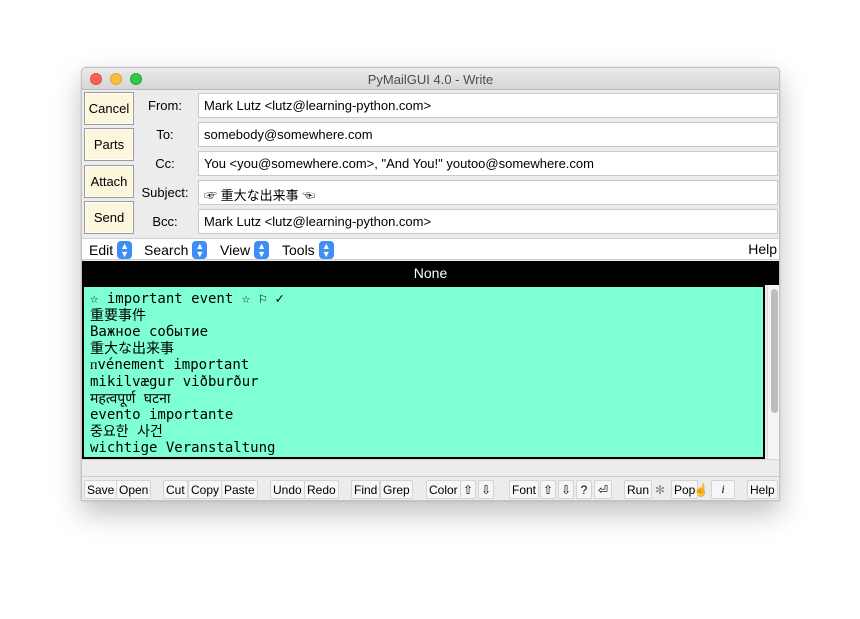  What do you see at coordinates (109, 144) in the screenshot?
I see `parts-button: Parts` at bounding box center [109, 144].